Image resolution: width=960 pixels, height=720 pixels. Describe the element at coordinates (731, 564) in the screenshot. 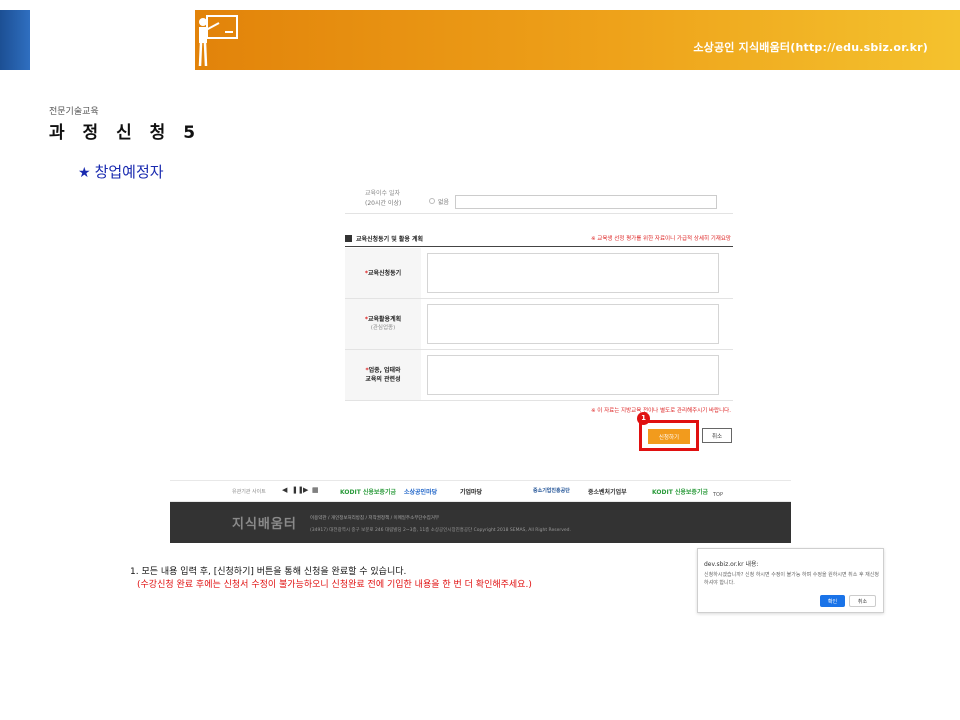

I see `dialog-title: dev.sbiz.or.kr 내용:` at that location.